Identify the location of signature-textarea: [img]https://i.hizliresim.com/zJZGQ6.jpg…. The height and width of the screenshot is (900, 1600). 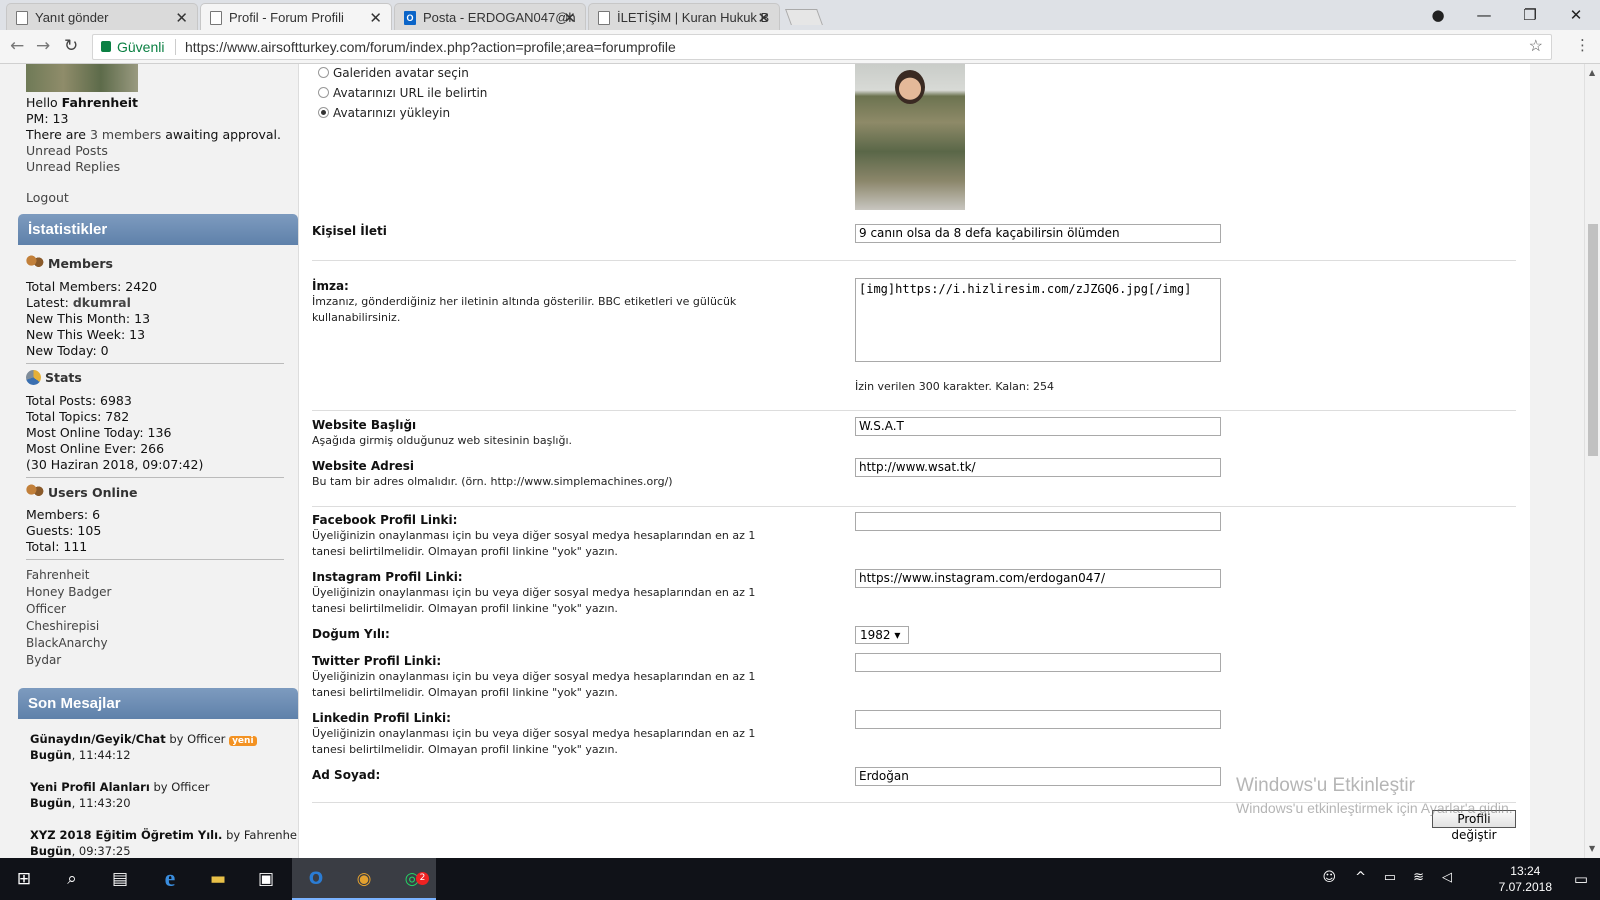
(1038, 320).